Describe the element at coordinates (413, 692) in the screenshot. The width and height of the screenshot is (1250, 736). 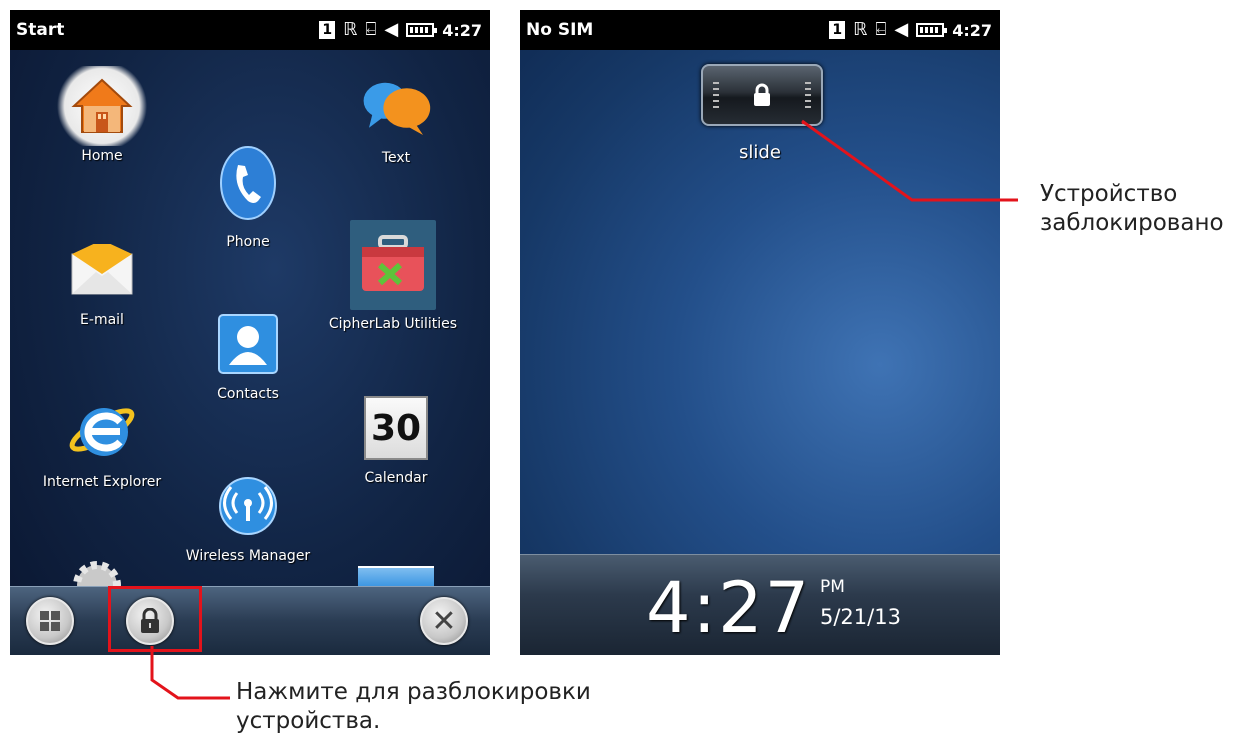
I see `unlock-annotation-line1: Нажмите для разблокировки` at that location.